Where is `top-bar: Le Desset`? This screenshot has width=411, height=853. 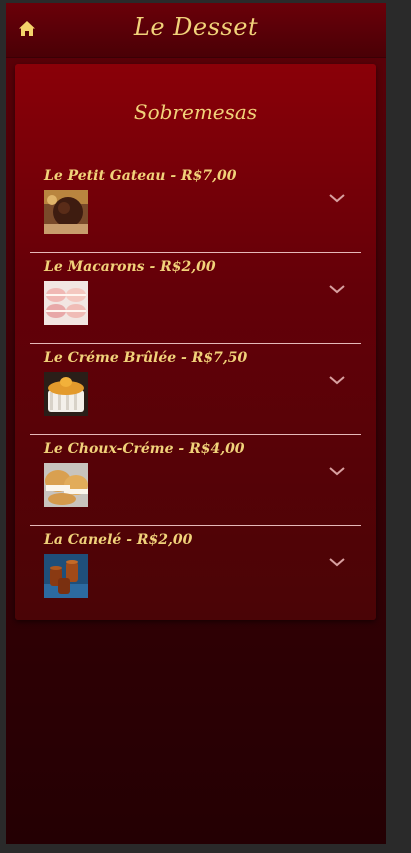
top-bar: Le Desset is located at coordinates (196, 30).